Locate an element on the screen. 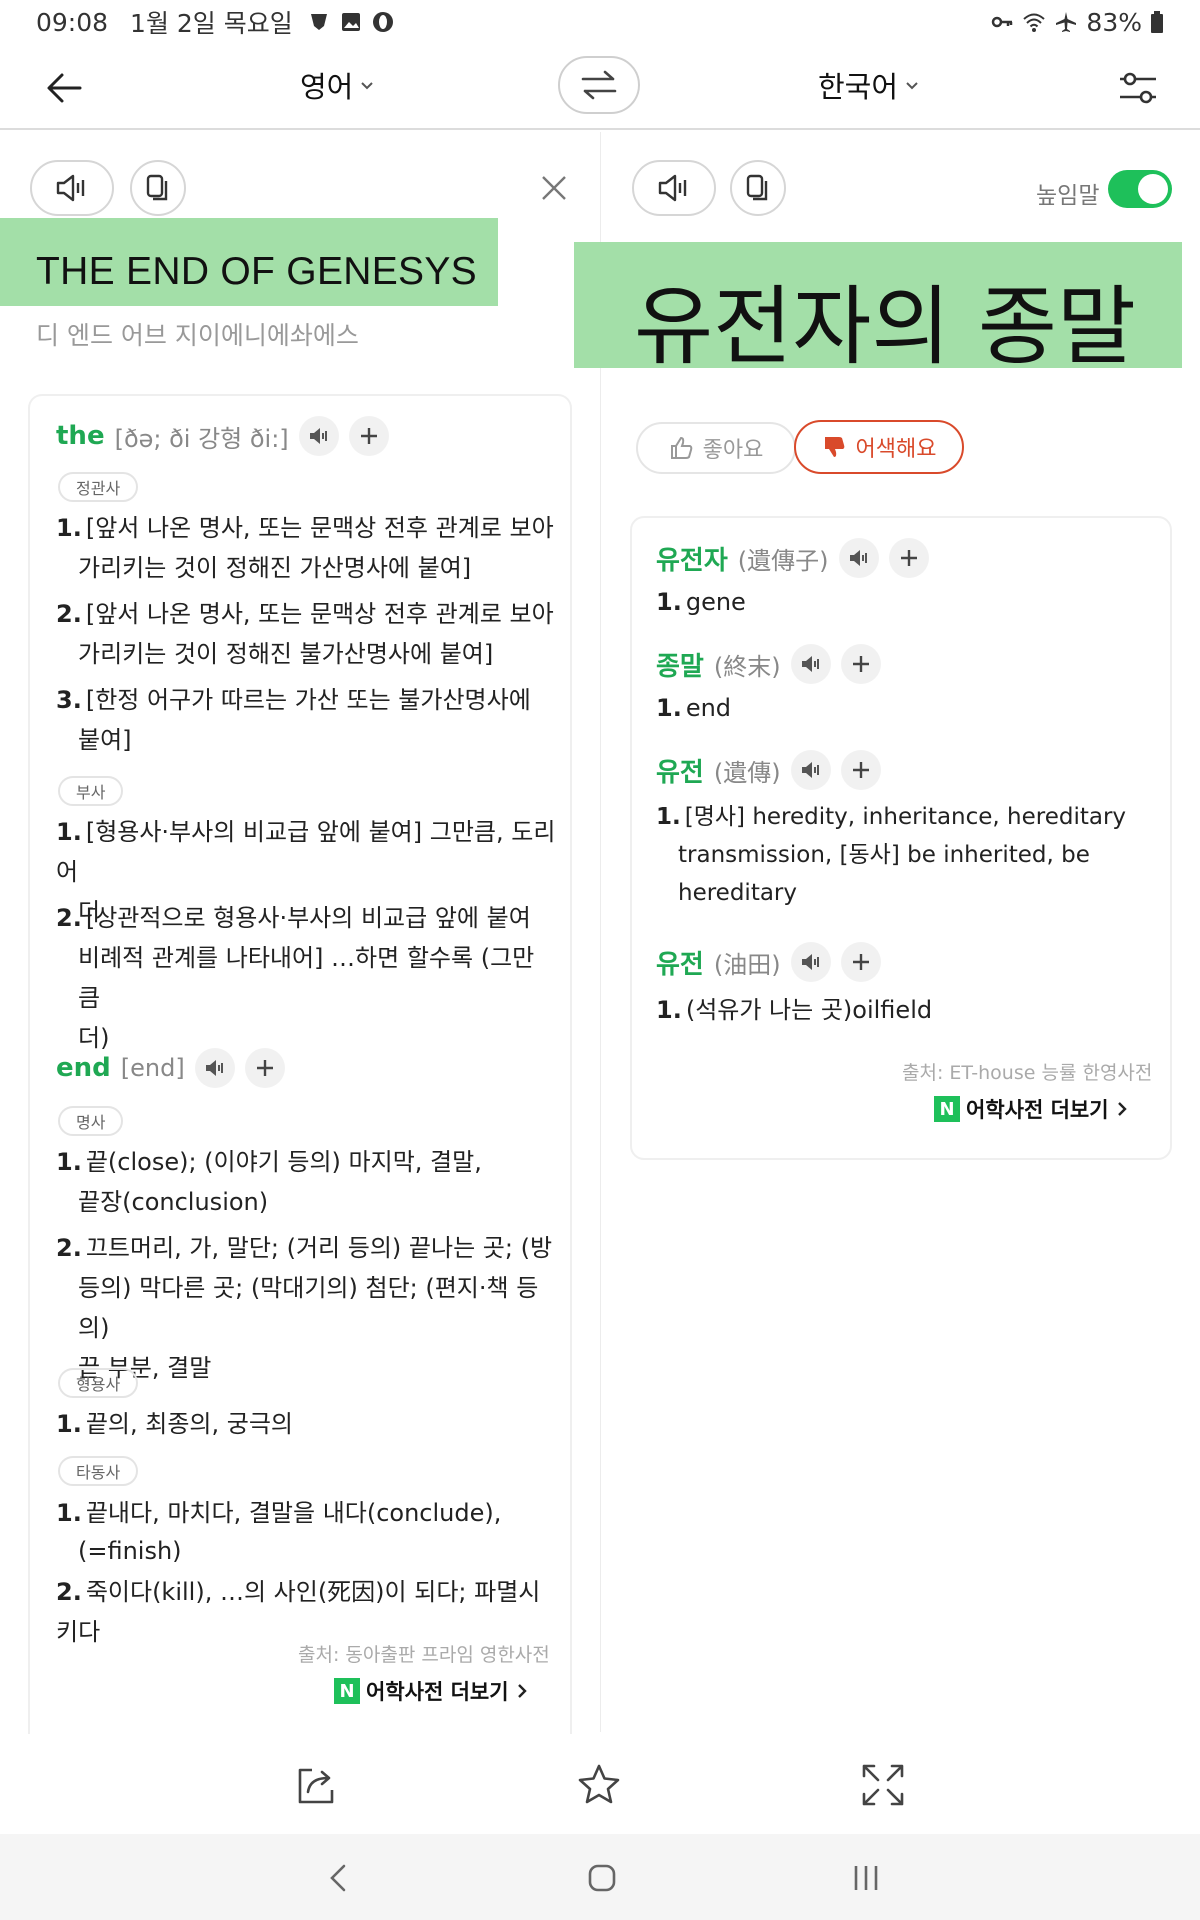 The height and width of the screenshot is (1920, 1200). airplane-icon is located at coordinates (1066, 22).